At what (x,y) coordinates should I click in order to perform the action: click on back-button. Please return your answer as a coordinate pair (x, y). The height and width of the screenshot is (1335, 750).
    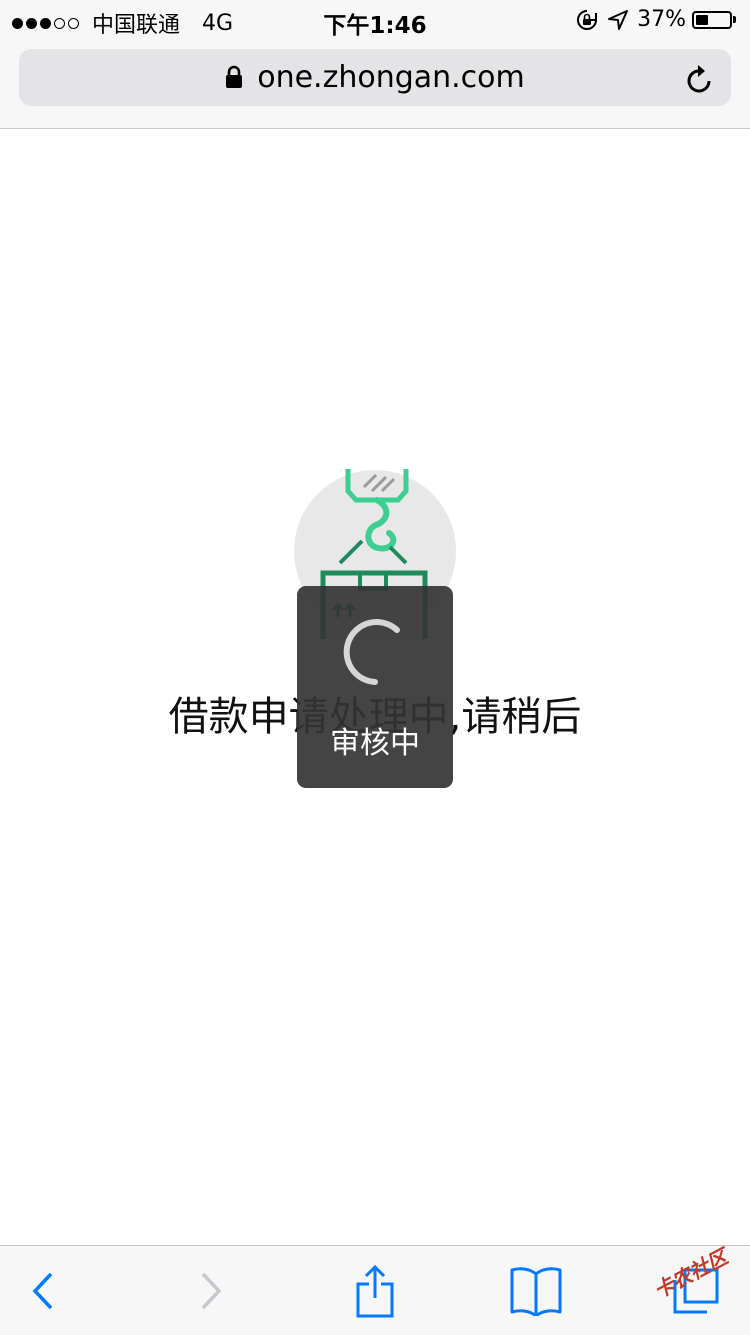
    Looking at the image, I should click on (43, 1290).